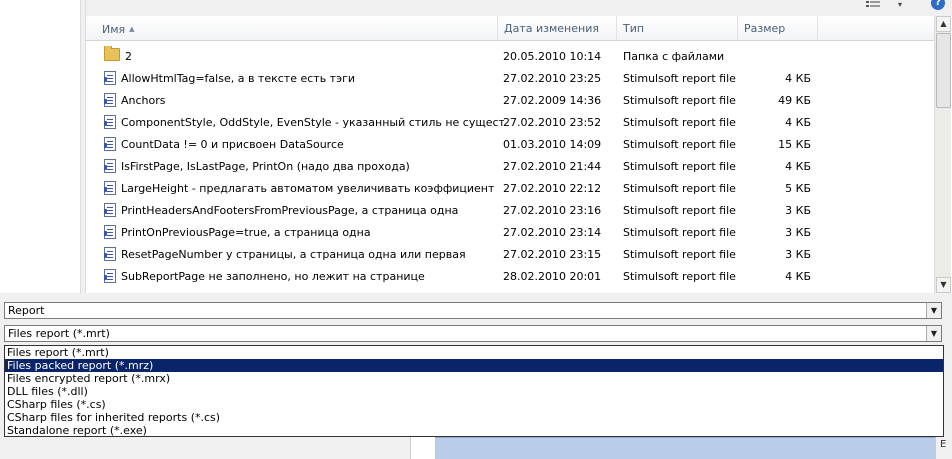 The height and width of the screenshot is (459, 952). Describe the element at coordinates (552, 276) in the screenshot. I see `file-date: 28.02.2010 20:01` at that location.